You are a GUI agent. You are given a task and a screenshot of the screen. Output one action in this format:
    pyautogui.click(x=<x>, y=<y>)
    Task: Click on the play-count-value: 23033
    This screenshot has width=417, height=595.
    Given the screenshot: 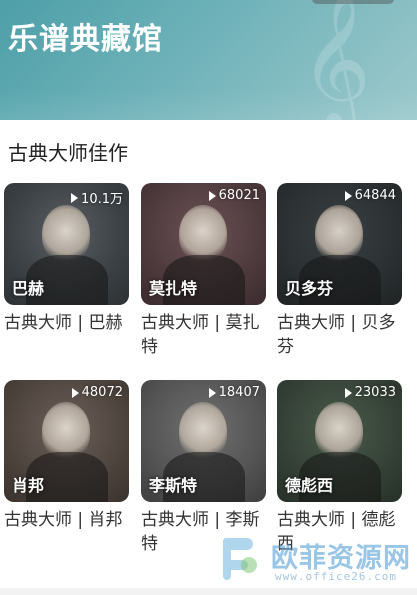 What is the action you would take?
    pyautogui.click(x=375, y=392)
    